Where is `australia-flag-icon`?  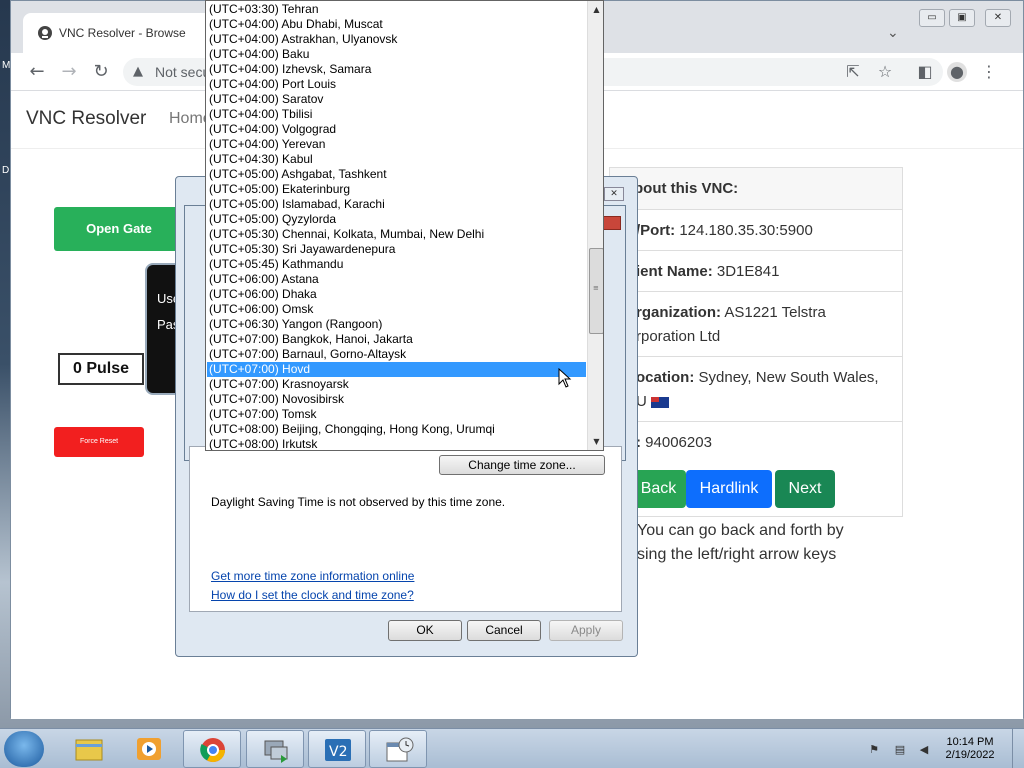 australia-flag-icon is located at coordinates (660, 402).